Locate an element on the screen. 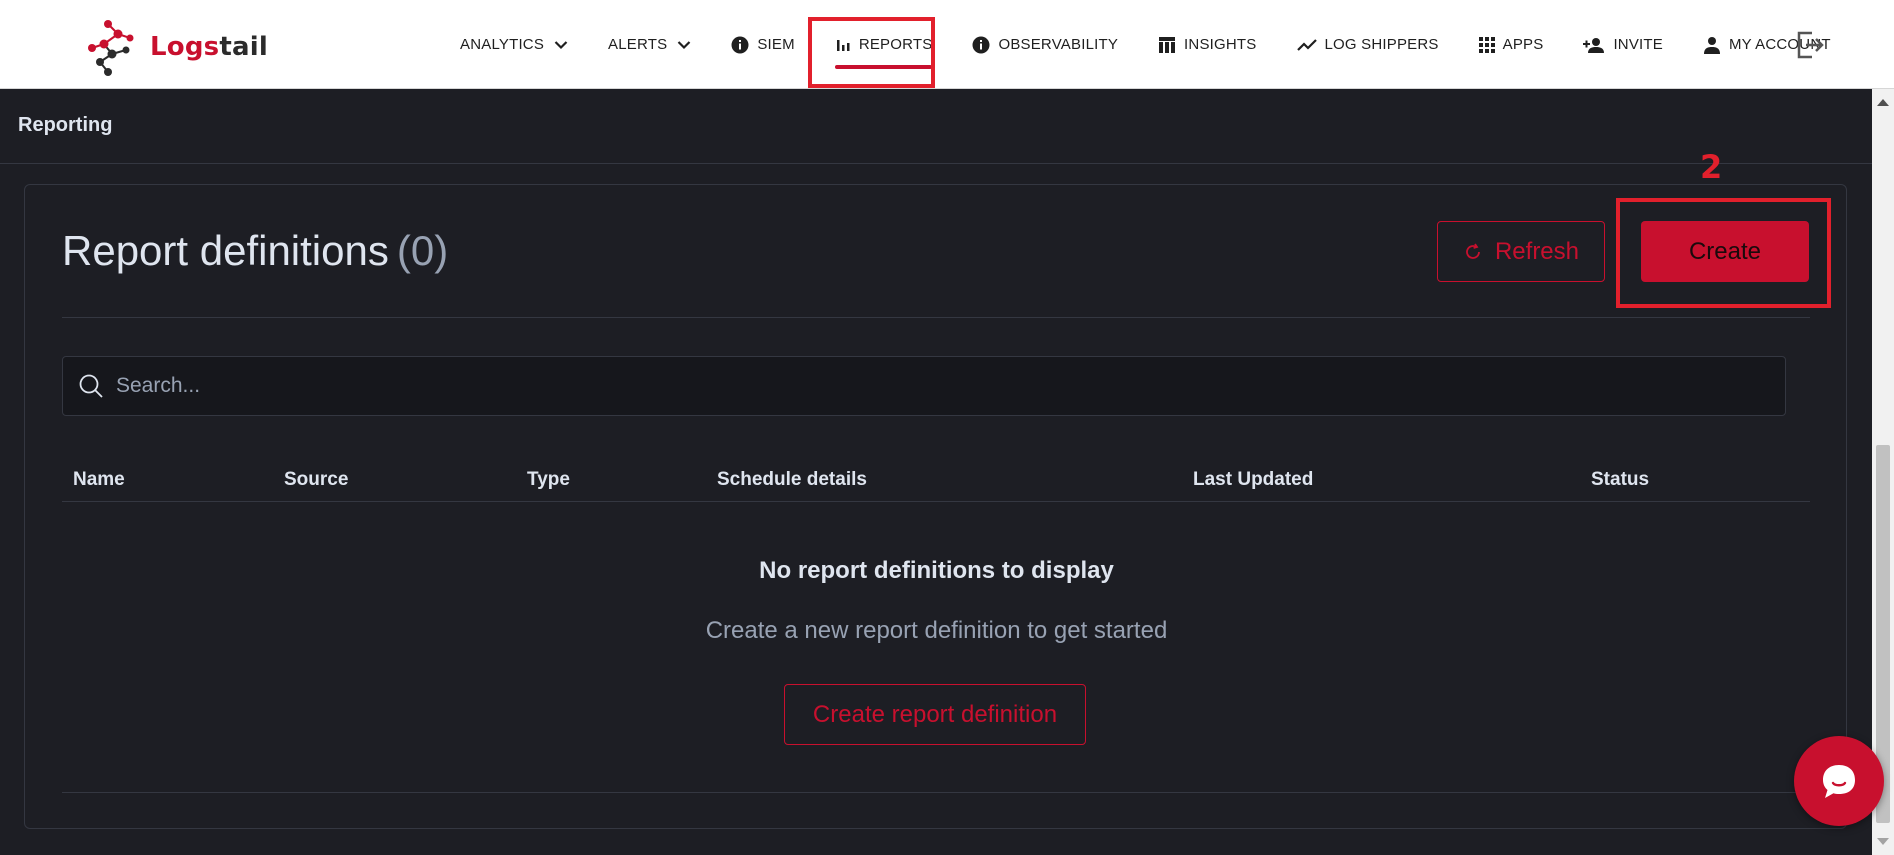  column-header-status: Status is located at coordinates (1620, 480).